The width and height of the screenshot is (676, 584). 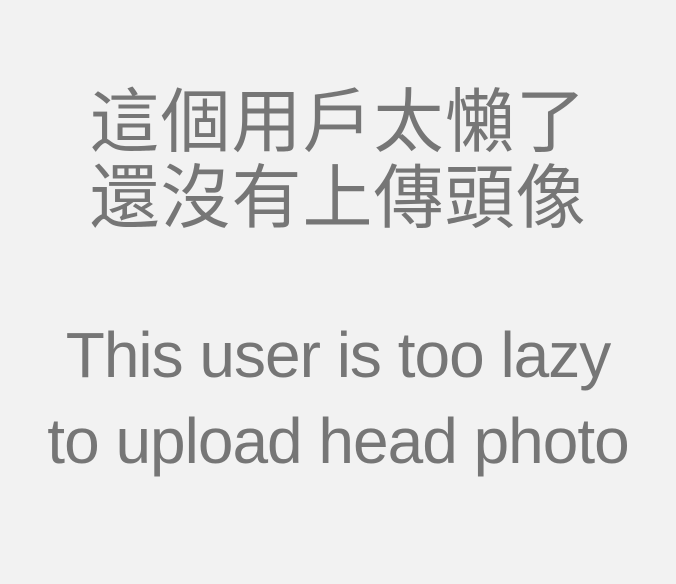 I want to click on english-line-1: This user is too lazy, so click(x=338, y=355).